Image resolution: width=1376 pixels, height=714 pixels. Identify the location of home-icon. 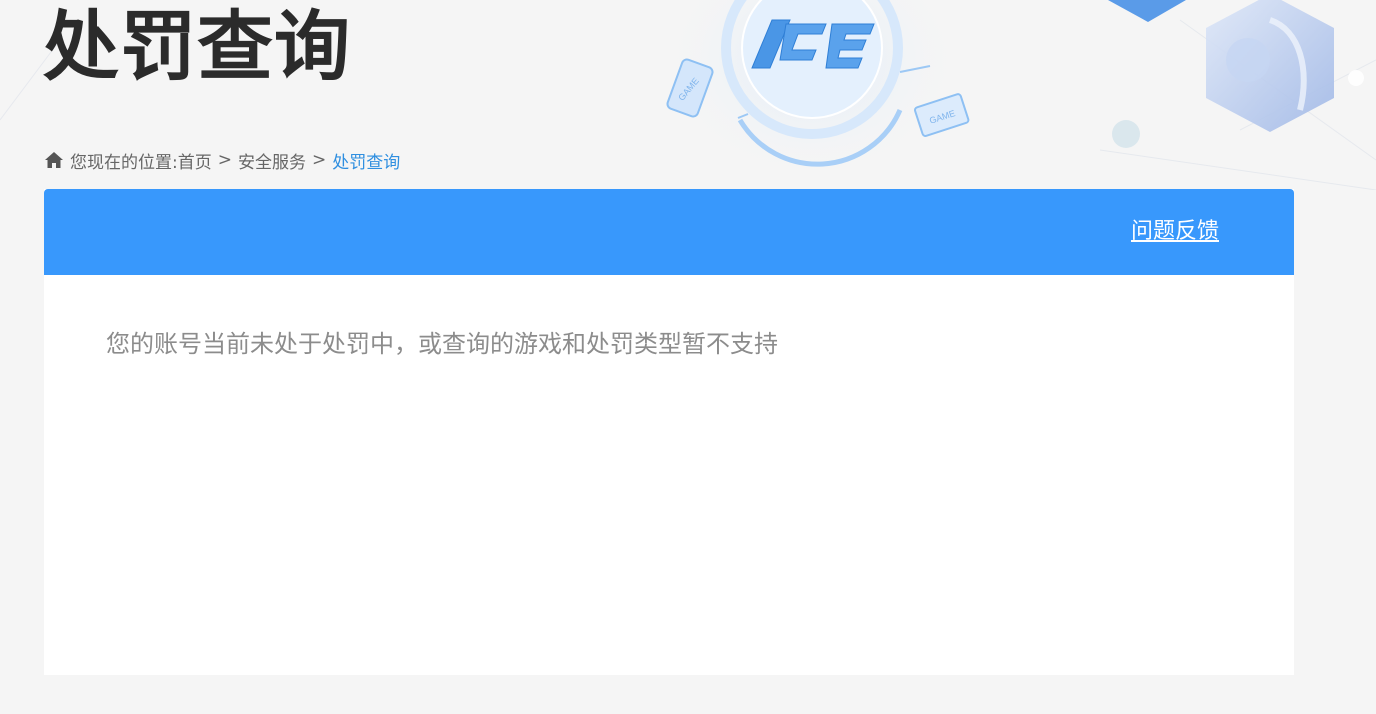
(54, 160).